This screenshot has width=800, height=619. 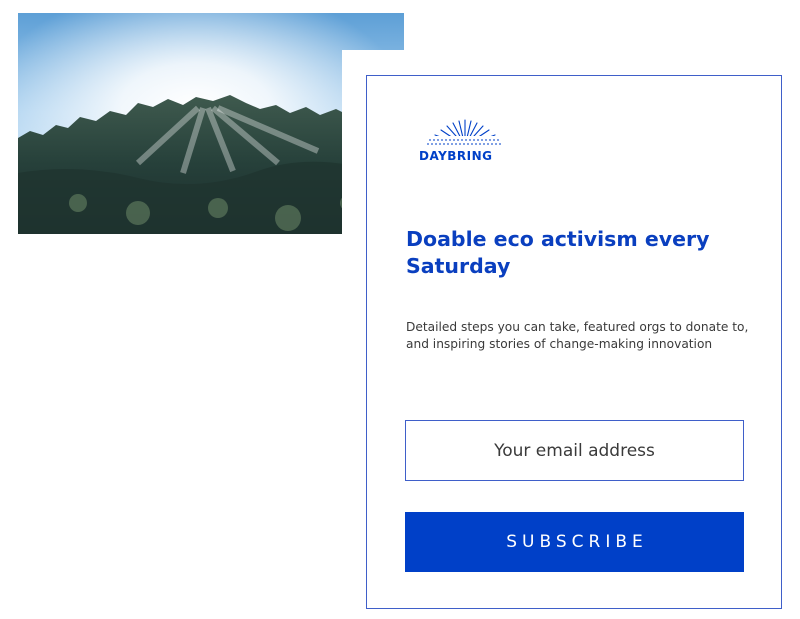 I want to click on brand-logo: DAYBRING, so click(x=465, y=141).